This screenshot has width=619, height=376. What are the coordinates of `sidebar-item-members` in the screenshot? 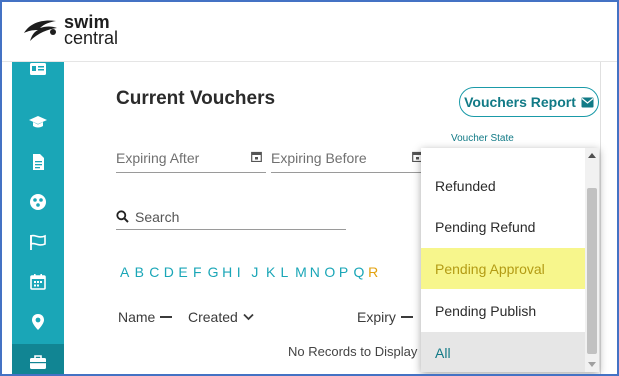 It's located at (38, 69).